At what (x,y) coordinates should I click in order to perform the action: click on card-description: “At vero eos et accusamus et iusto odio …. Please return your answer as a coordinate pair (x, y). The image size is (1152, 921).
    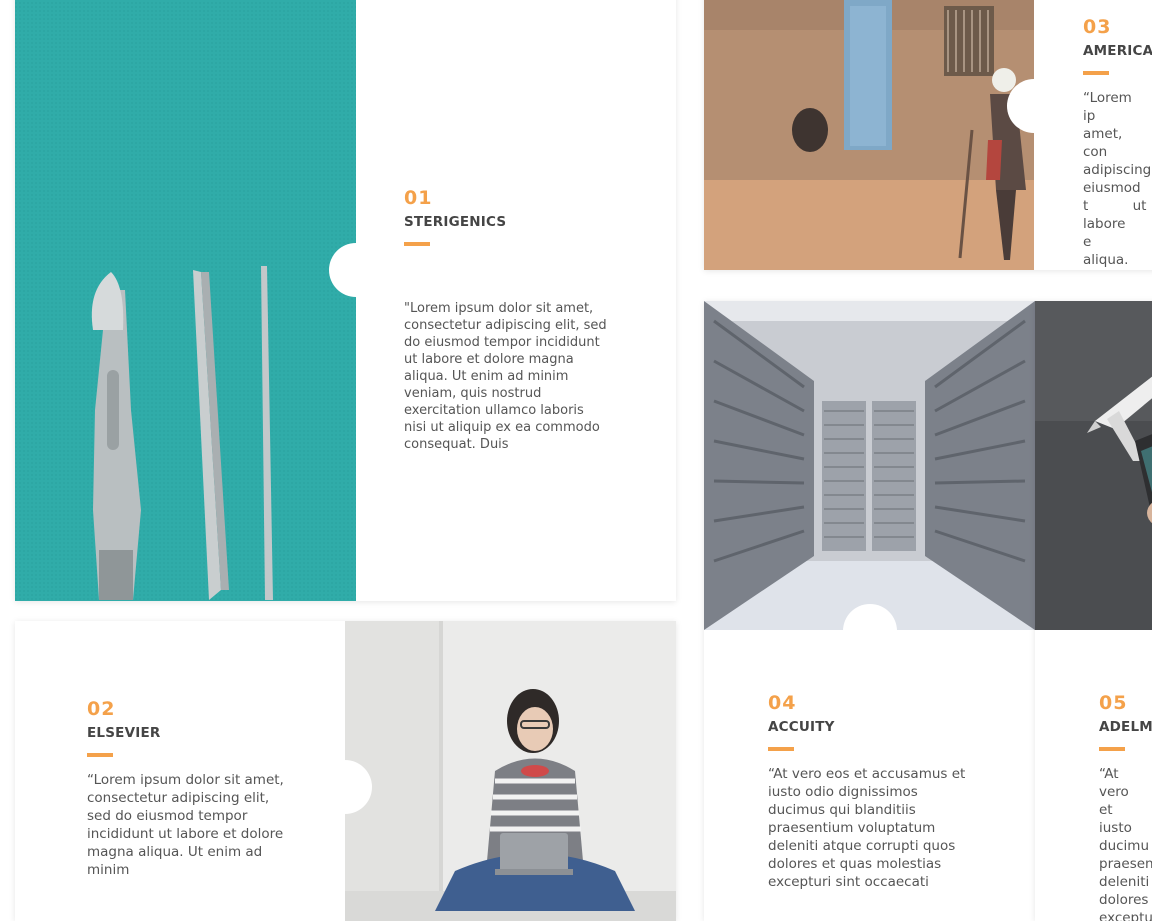
    Looking at the image, I should click on (867, 828).